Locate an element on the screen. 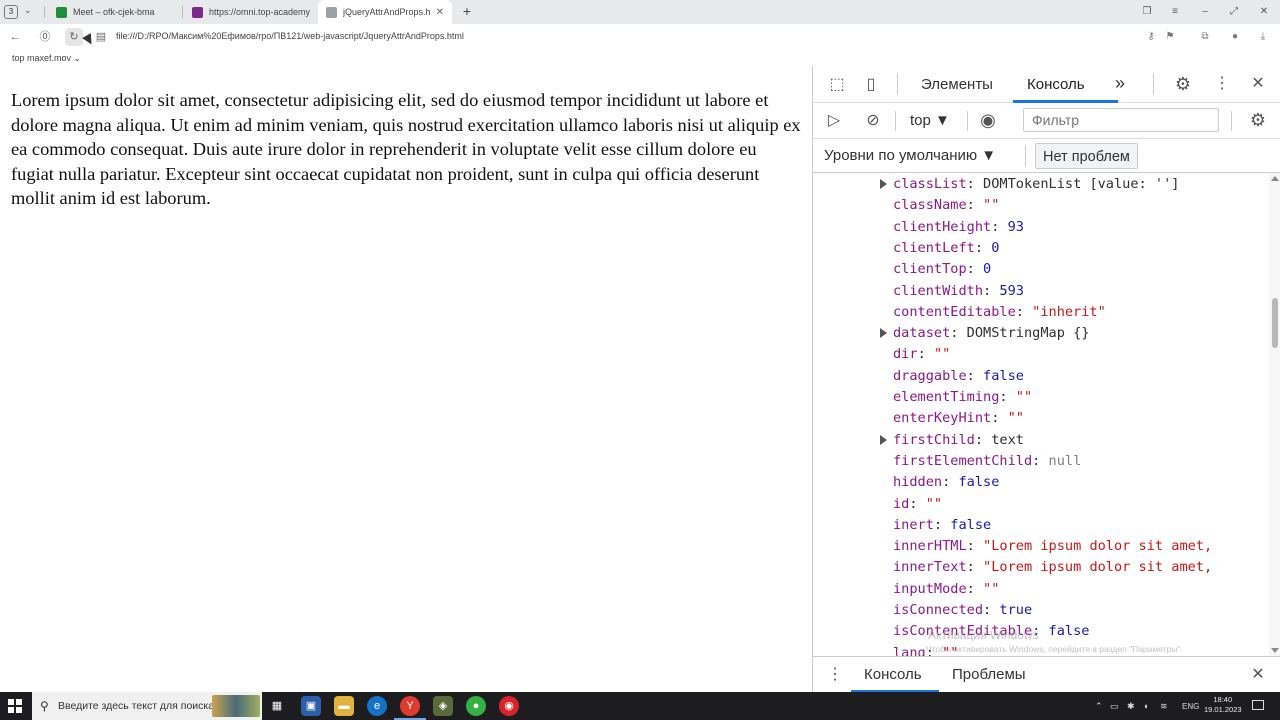 Image resolution: width=1280 pixels, height=720 pixels. new-tab-button: + is located at coordinates (467, 11).